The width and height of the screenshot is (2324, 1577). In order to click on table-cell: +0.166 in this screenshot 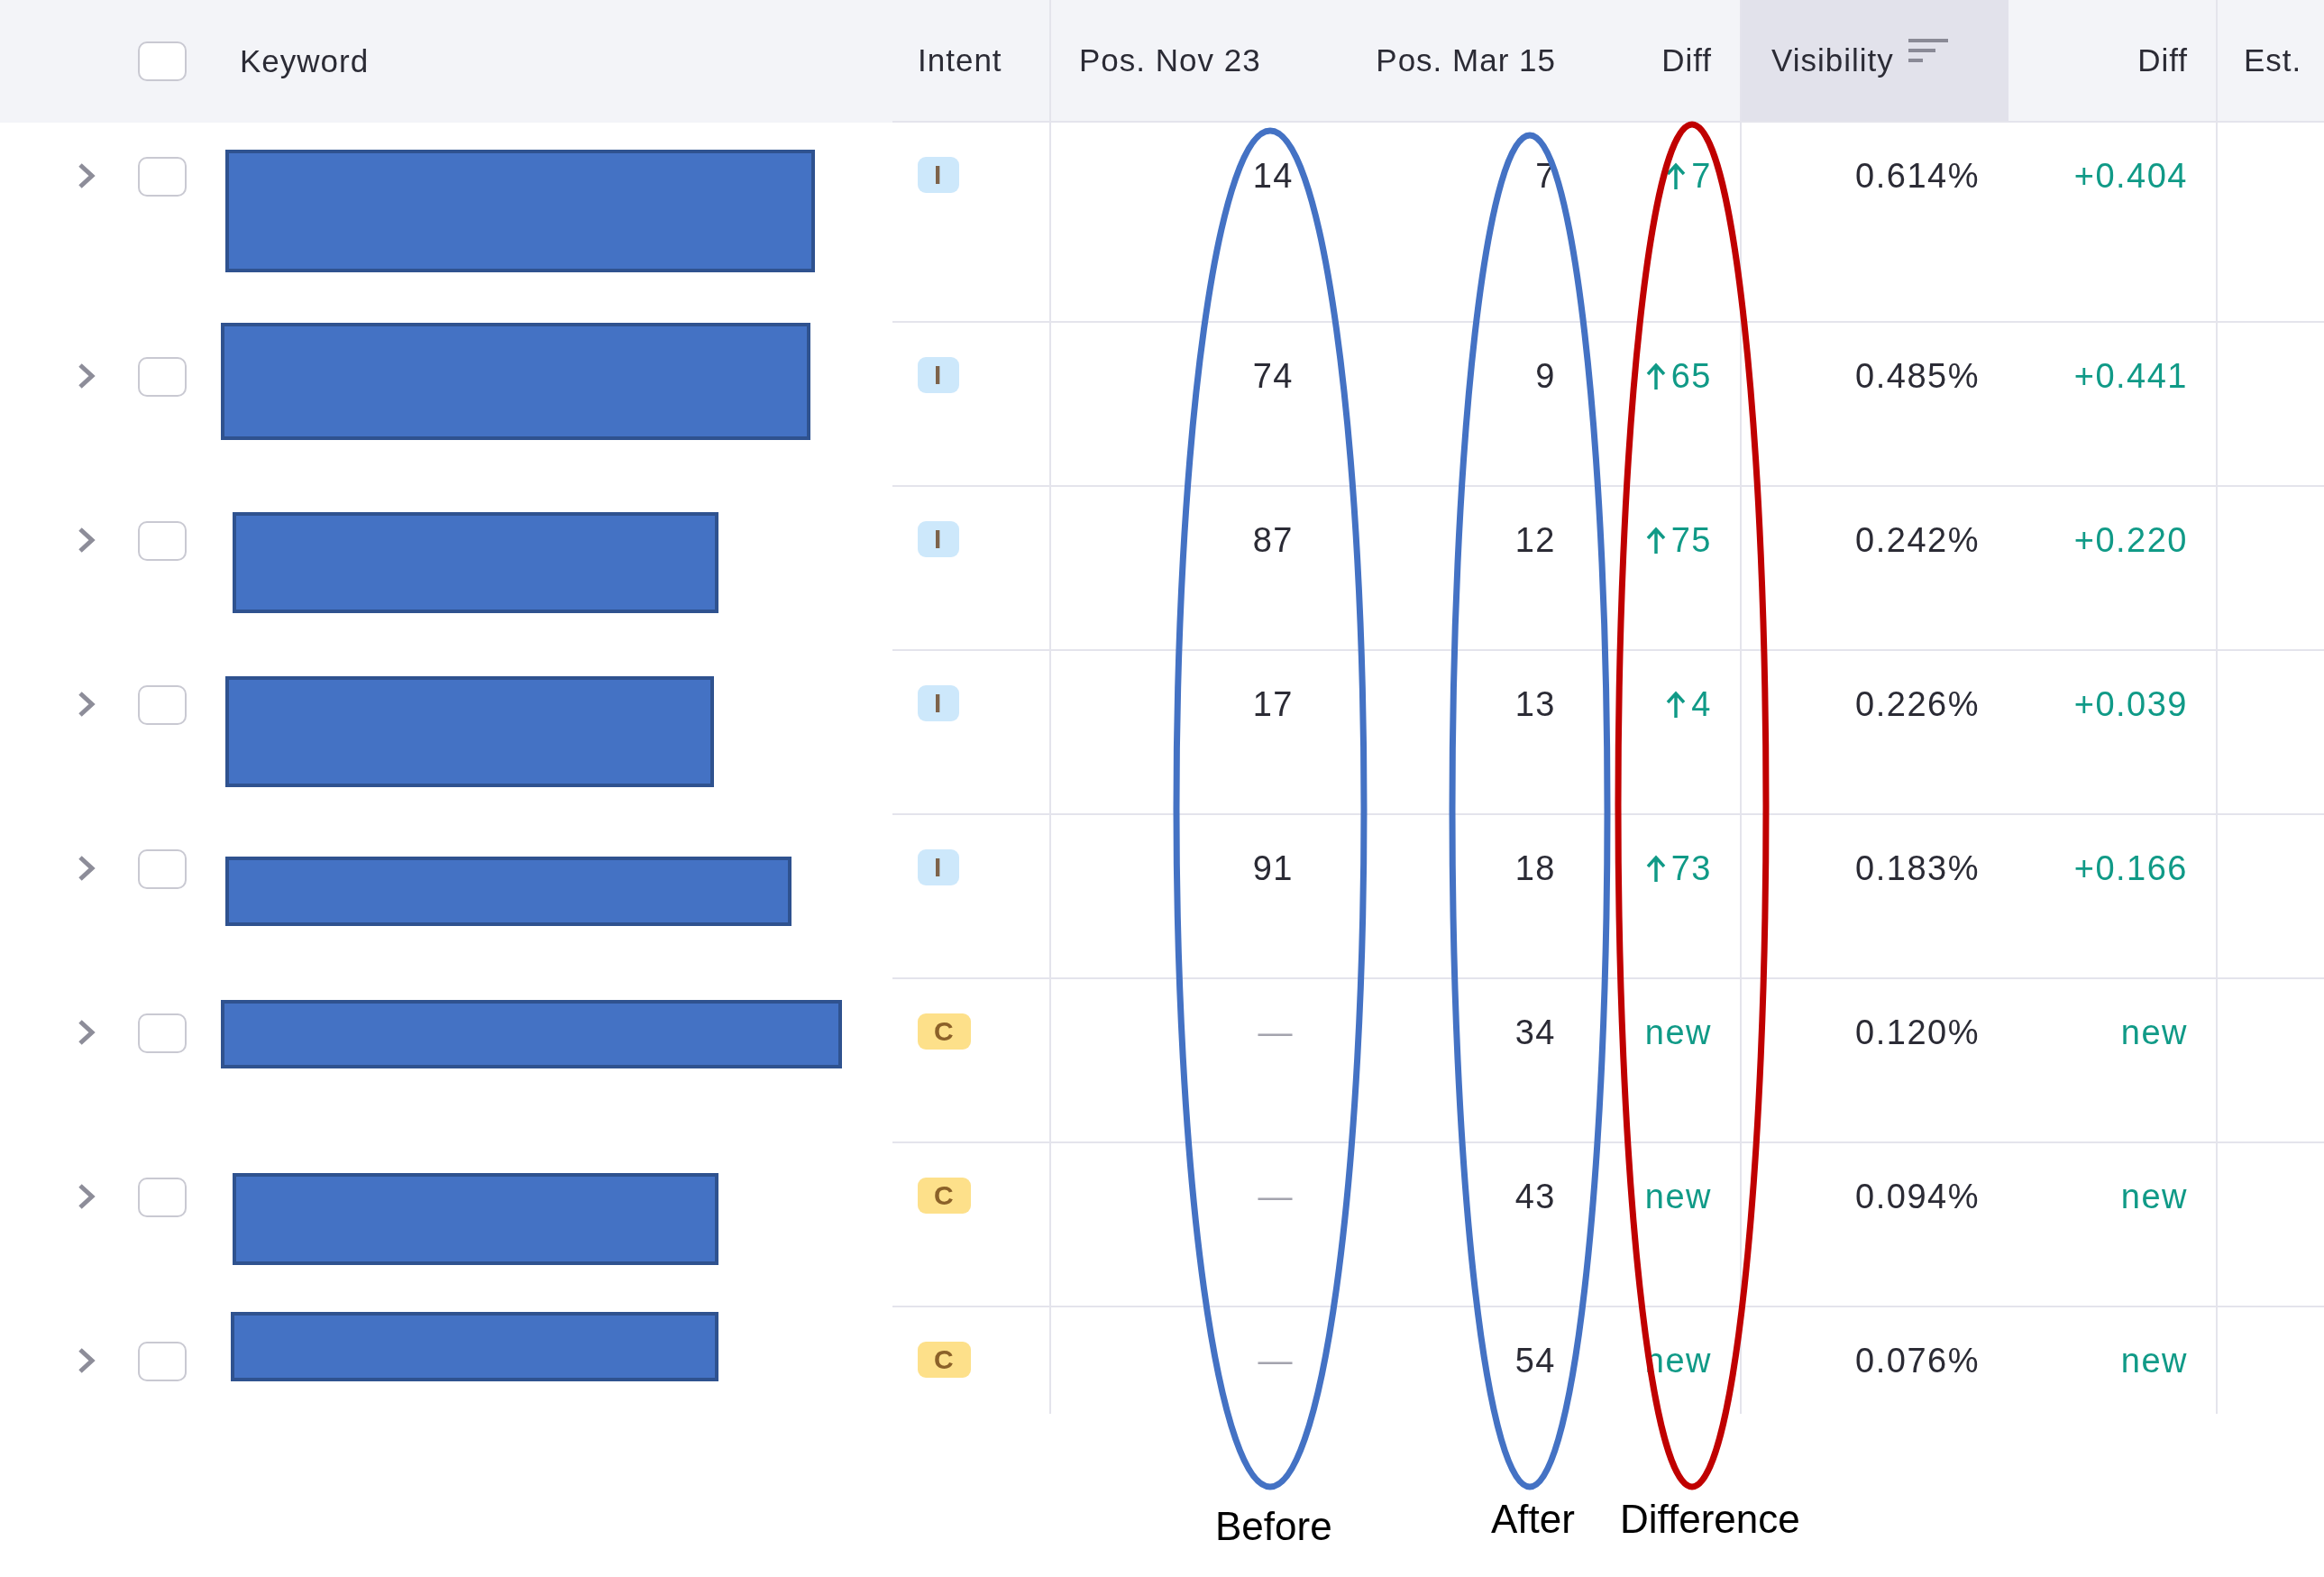, I will do `click(2130, 868)`.